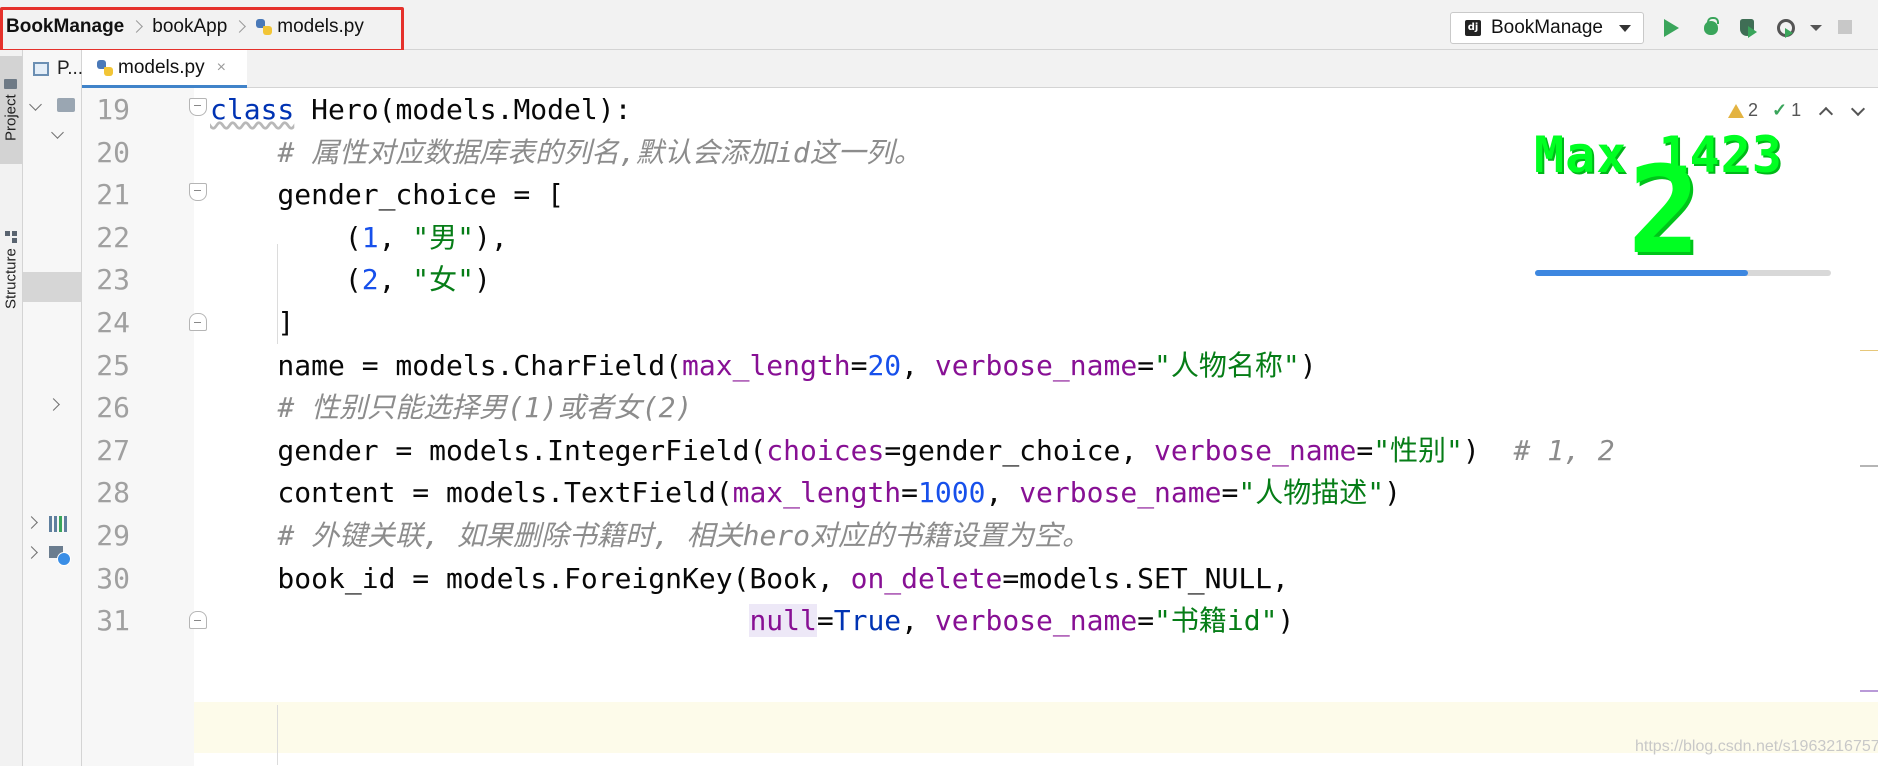 The image size is (1878, 766). I want to click on code-token: on_delete, so click(926, 578).